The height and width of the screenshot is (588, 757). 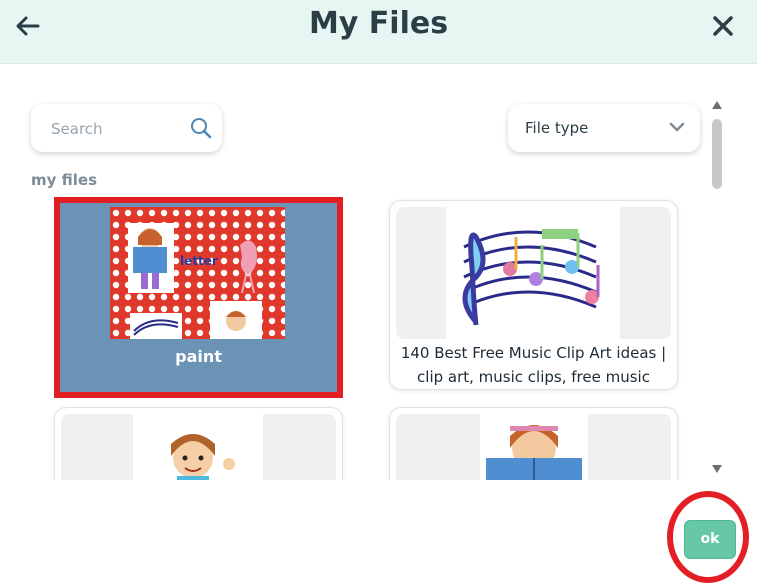 I want to click on close-icon, so click(x=723, y=26).